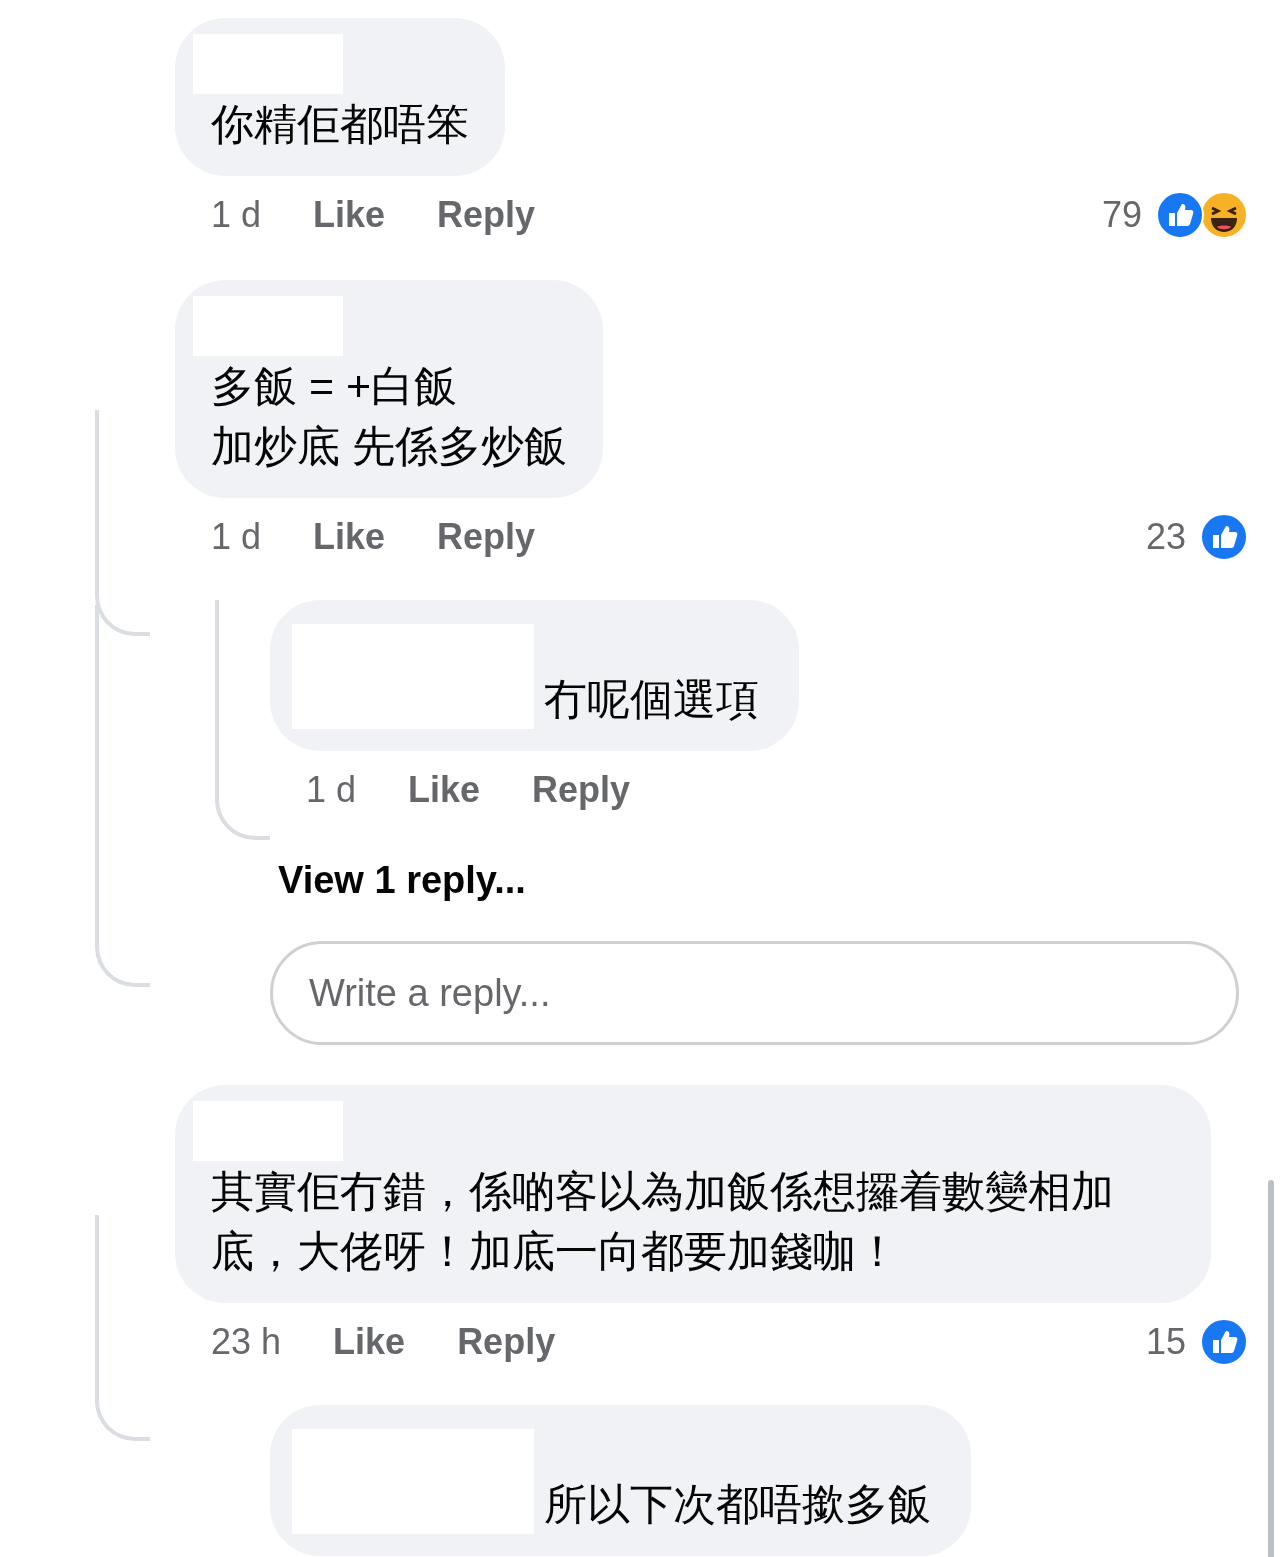 Image resolution: width=1284 pixels, height=1557 pixels. What do you see at coordinates (339, 124) in the screenshot?
I see `comment-text: 你精佢都唔笨` at bounding box center [339, 124].